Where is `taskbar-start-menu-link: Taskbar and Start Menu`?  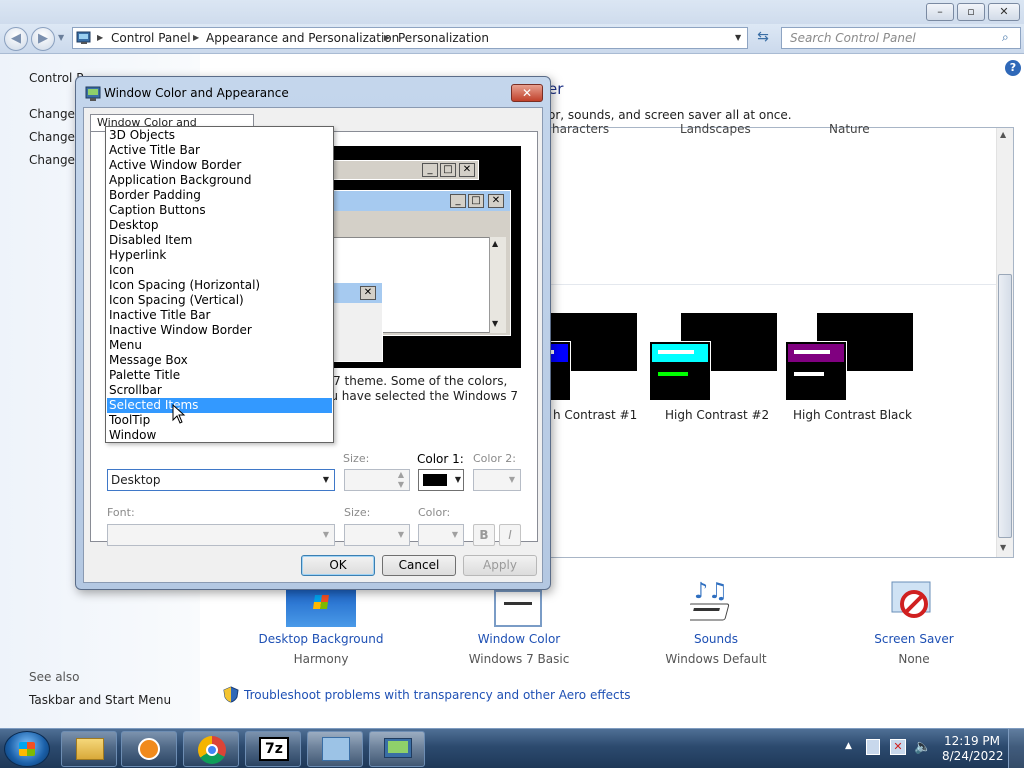
taskbar-start-menu-link: Taskbar and Start Menu is located at coordinates (100, 700).